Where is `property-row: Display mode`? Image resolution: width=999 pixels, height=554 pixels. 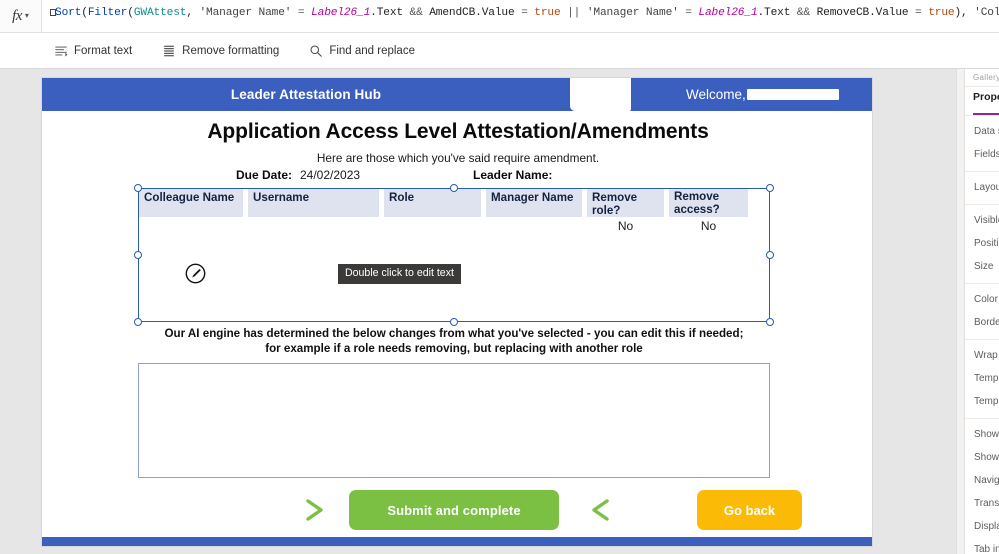 property-row: Display mode is located at coordinates (982, 526).